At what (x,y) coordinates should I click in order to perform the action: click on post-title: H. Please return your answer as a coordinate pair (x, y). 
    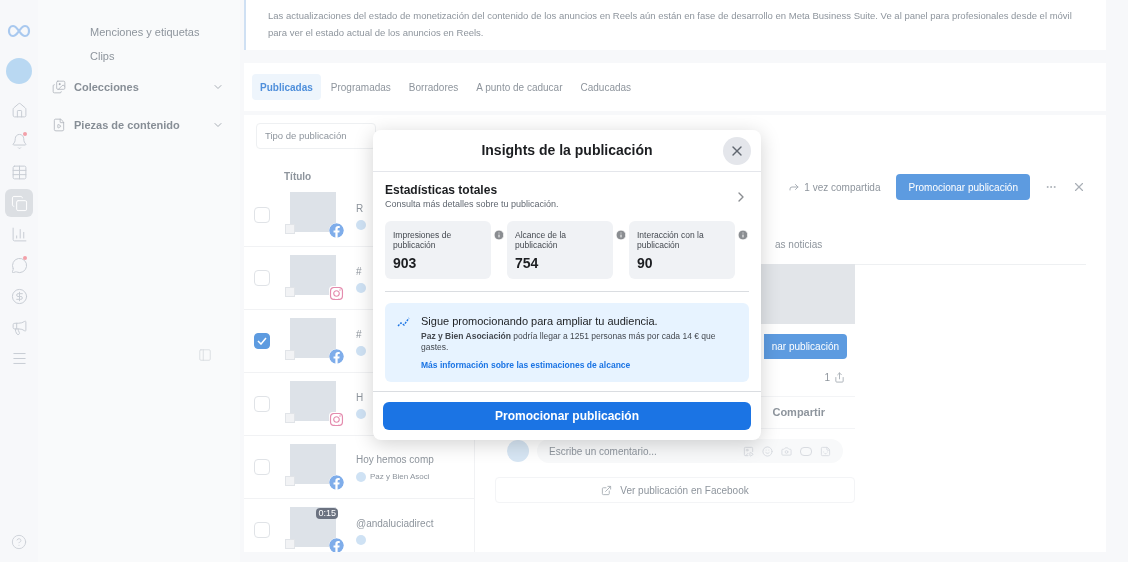
    Looking at the image, I should click on (360, 397).